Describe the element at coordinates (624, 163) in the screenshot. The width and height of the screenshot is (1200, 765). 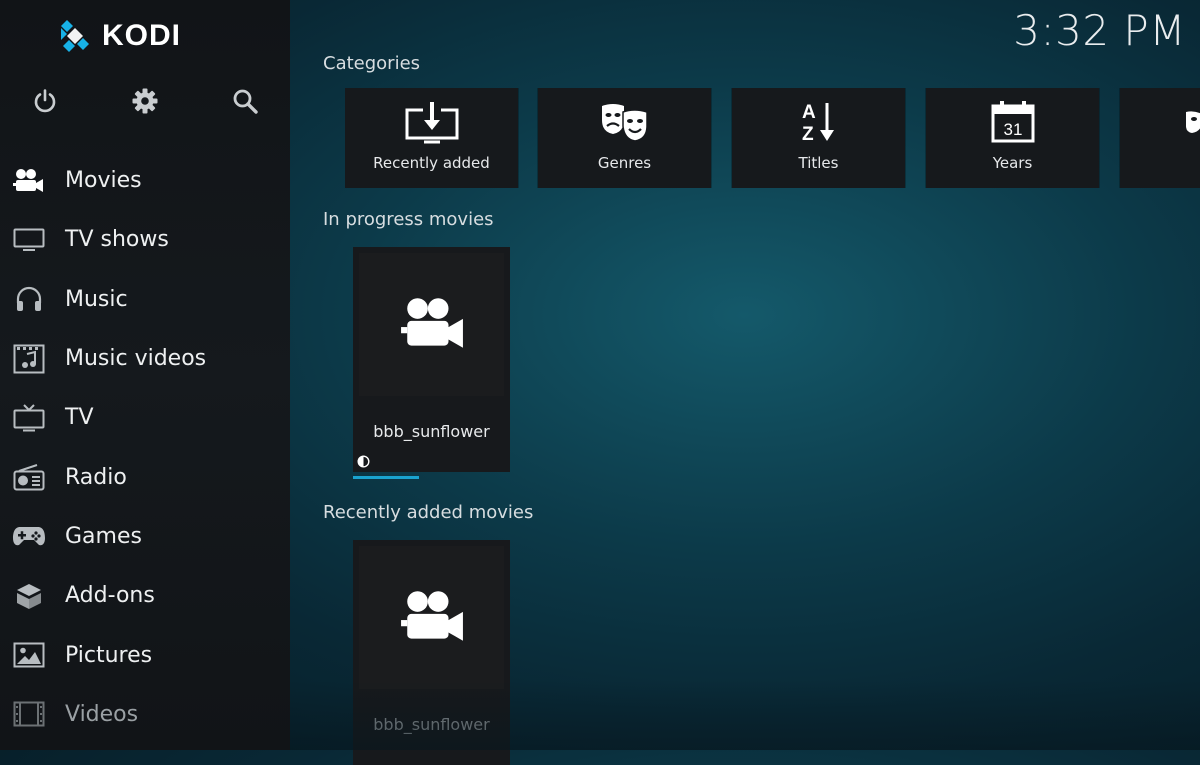
I see `category-label: Genres` at that location.